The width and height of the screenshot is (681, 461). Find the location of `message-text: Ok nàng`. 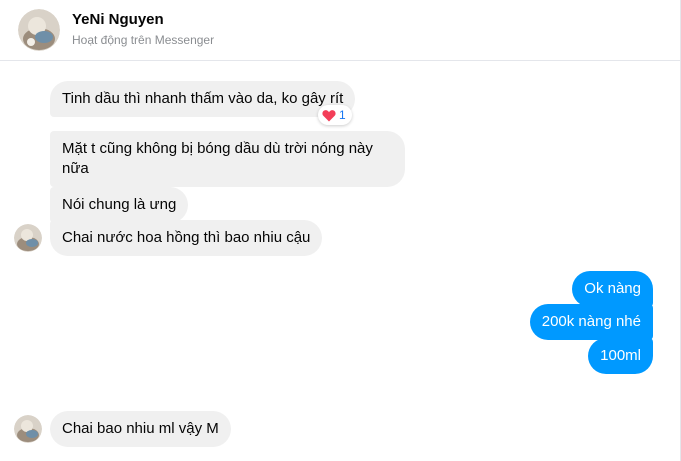

message-text: Ok nàng is located at coordinates (612, 288).